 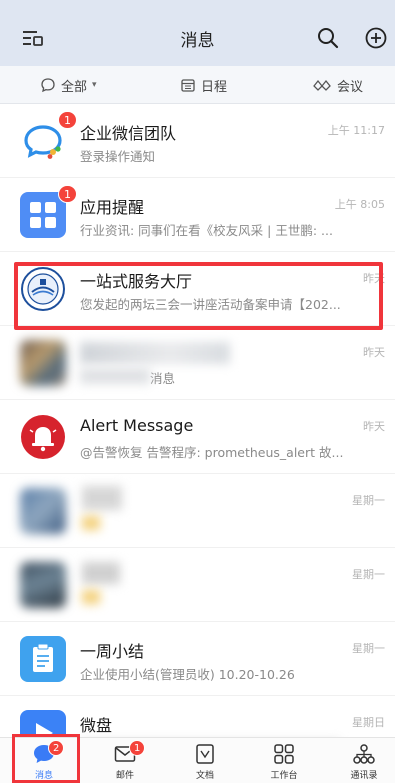 I want to click on plus-circle-icon, so click(x=376, y=38).